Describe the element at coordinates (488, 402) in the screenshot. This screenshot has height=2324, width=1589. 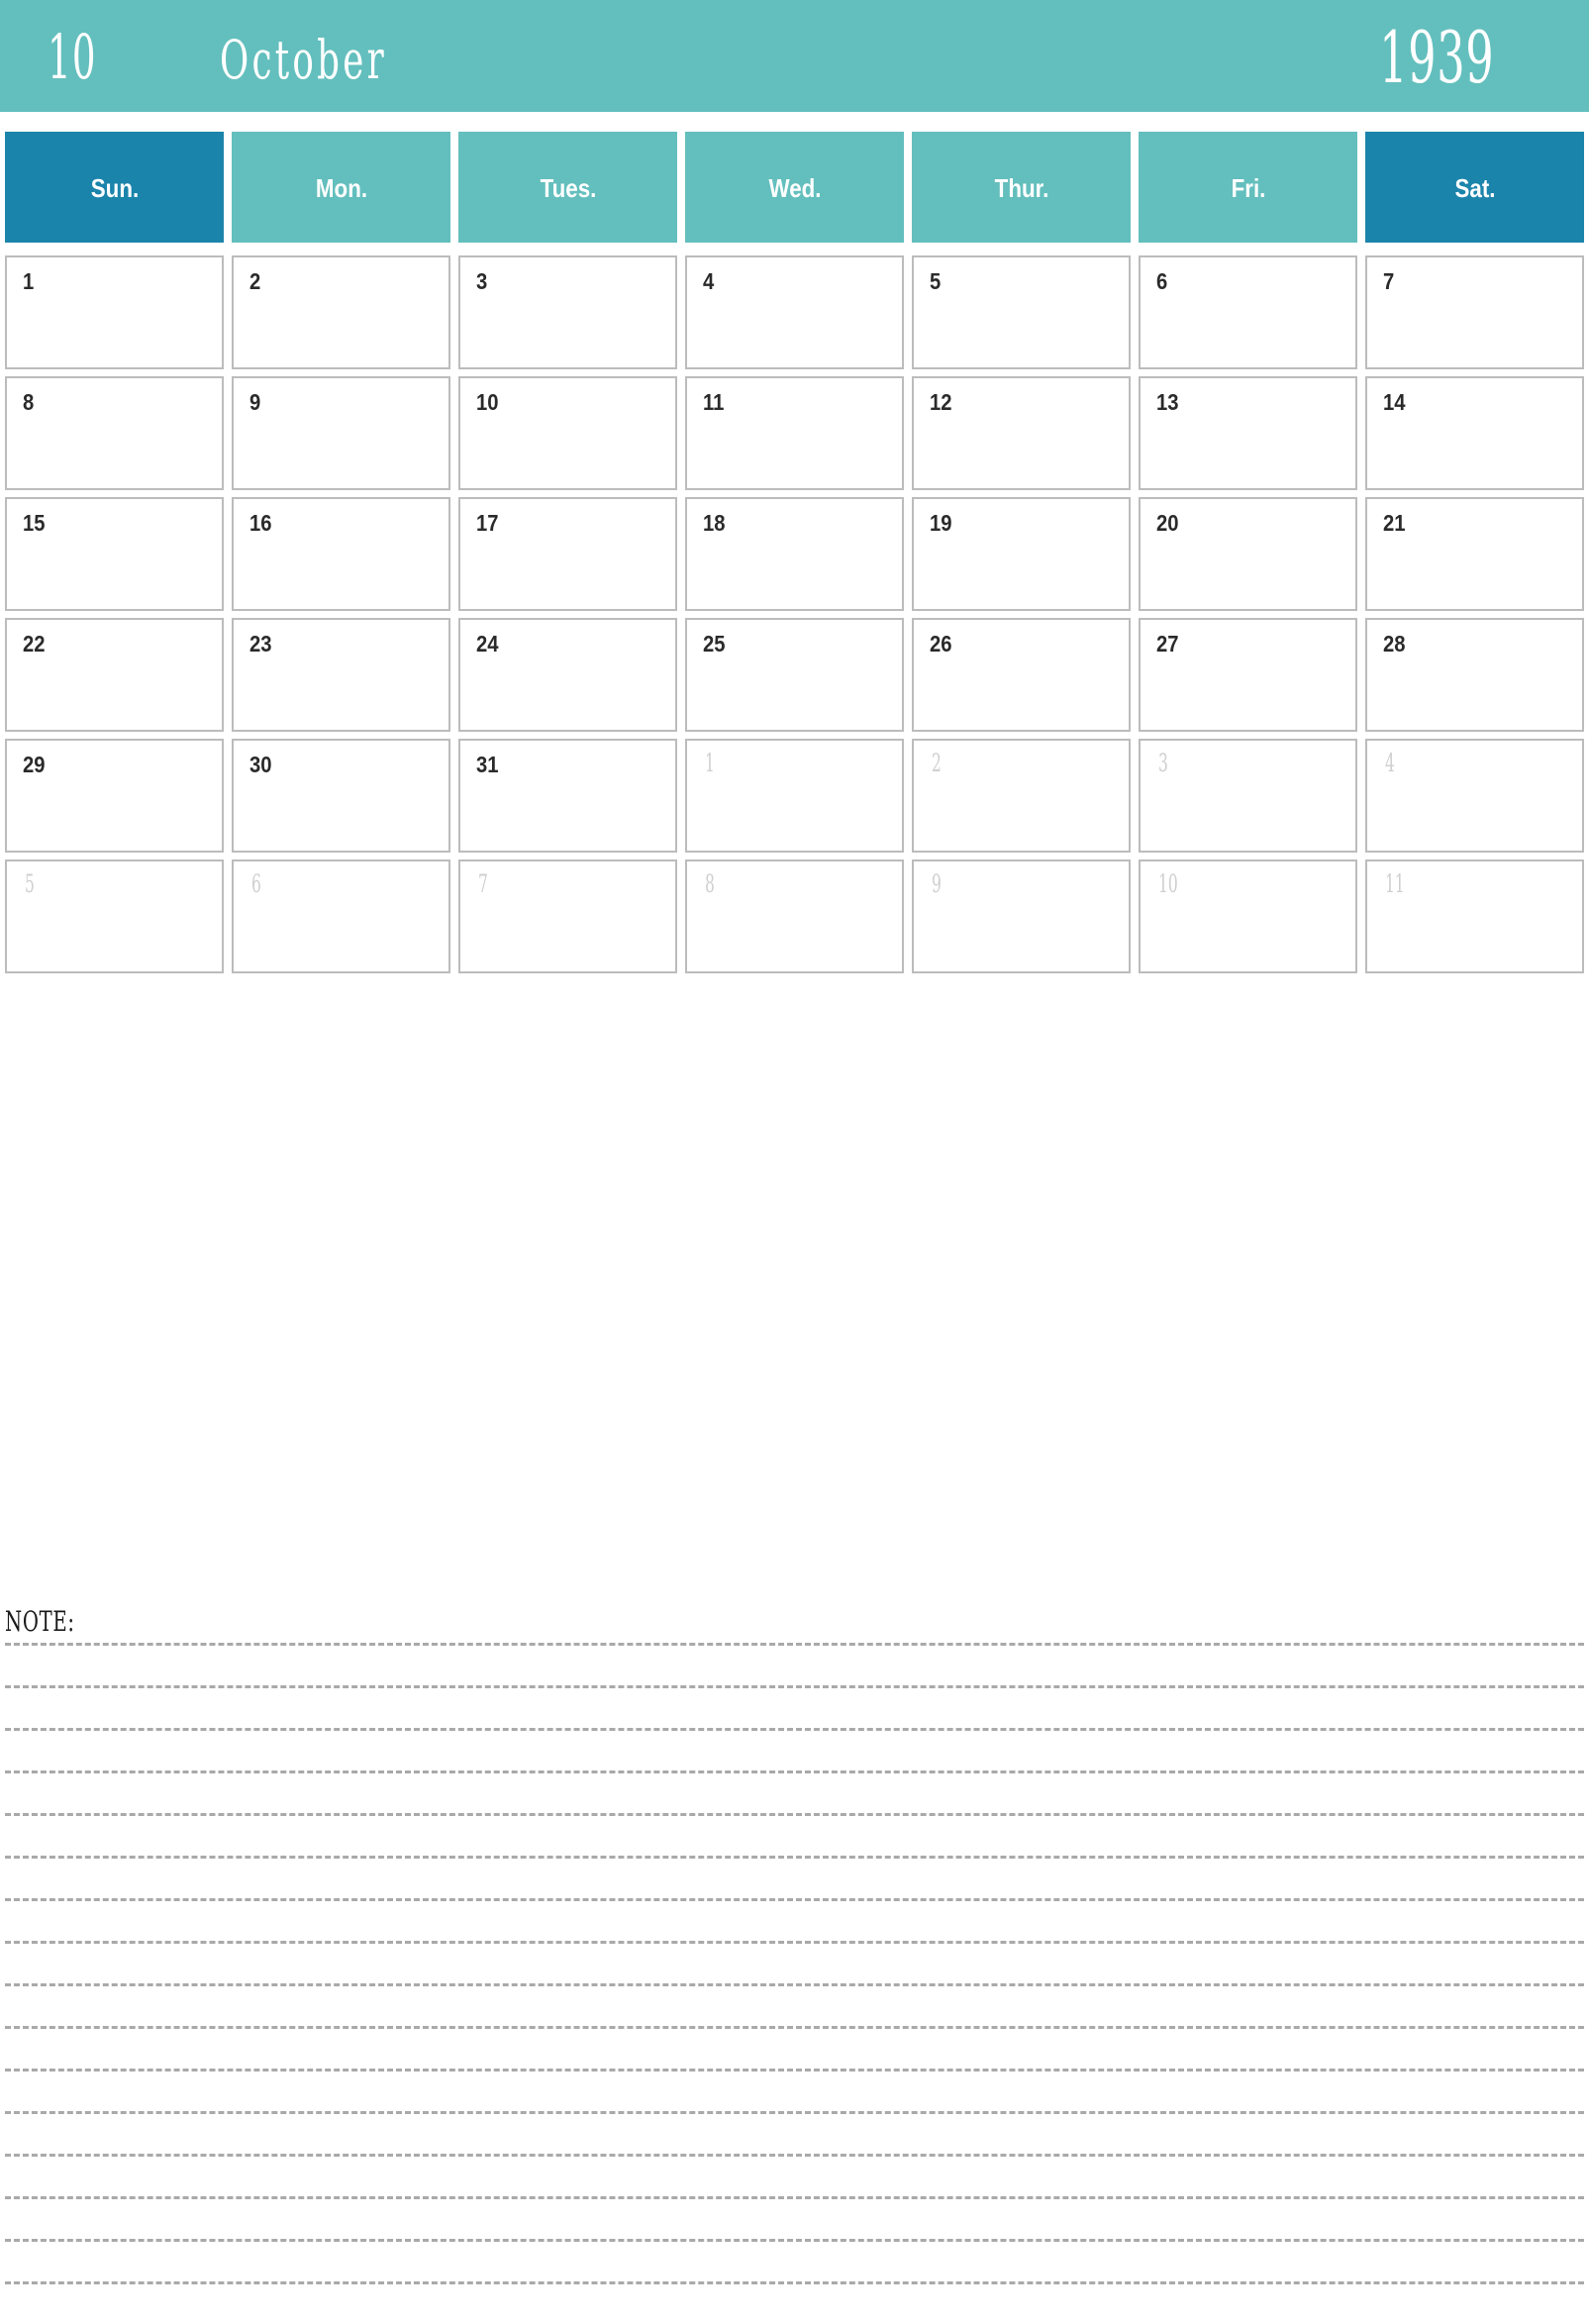
I see `date-number: 10` at that location.